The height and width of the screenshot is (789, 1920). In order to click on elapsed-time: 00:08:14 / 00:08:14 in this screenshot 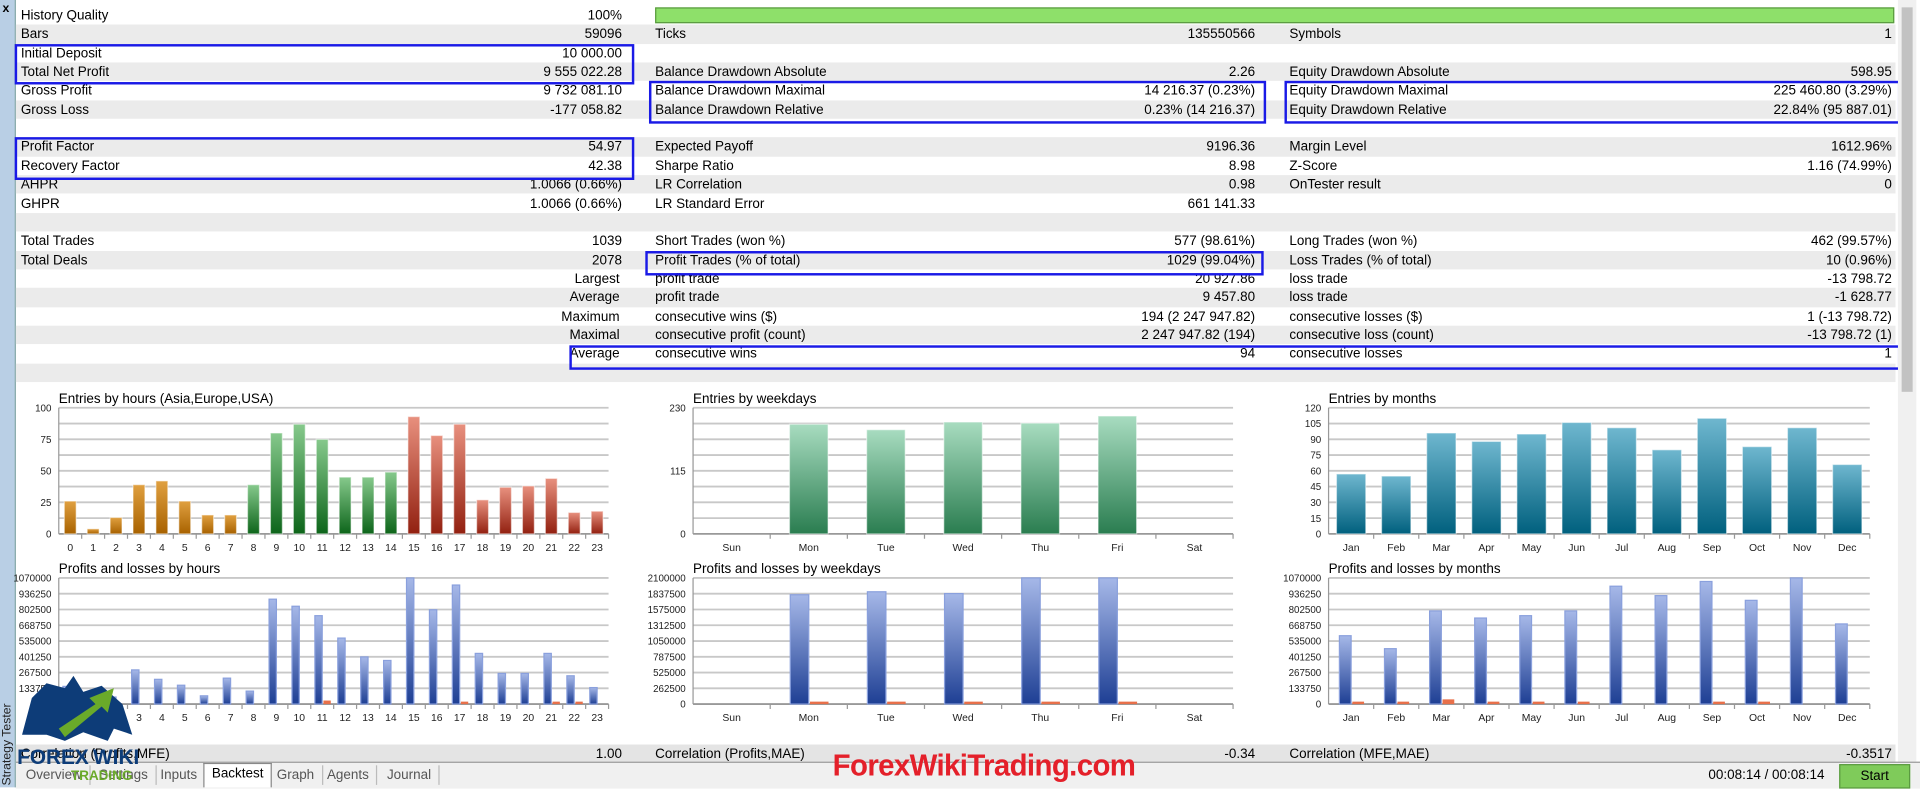, I will do `click(1766, 775)`.